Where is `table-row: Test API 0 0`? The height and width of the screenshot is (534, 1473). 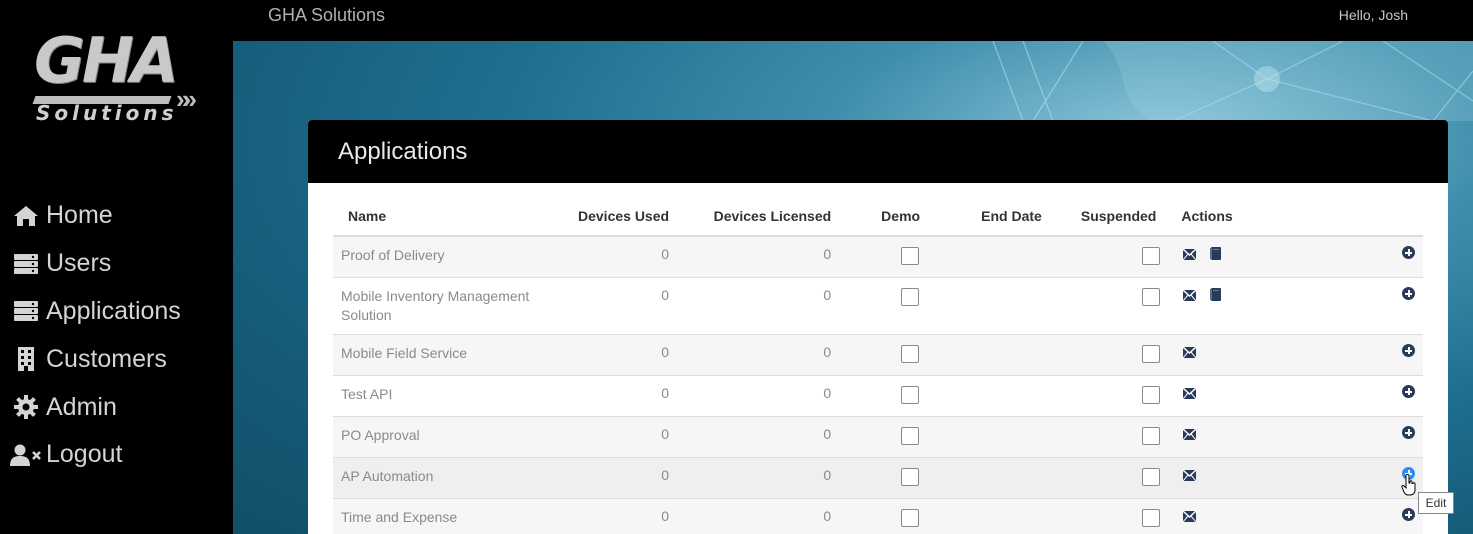 table-row: Test API 0 0 is located at coordinates (878, 396).